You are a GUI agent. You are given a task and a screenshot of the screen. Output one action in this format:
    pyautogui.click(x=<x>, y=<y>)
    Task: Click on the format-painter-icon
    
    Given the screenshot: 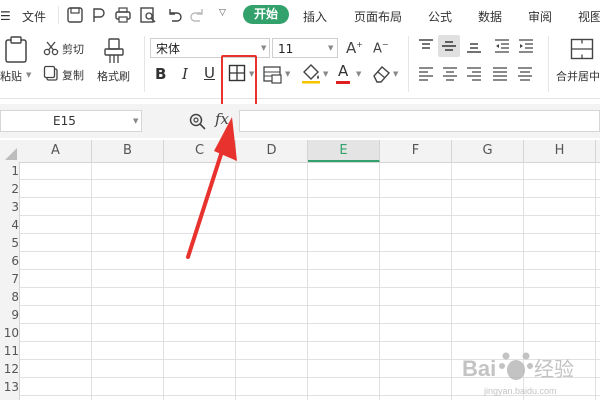 What is the action you would take?
    pyautogui.click(x=114, y=51)
    